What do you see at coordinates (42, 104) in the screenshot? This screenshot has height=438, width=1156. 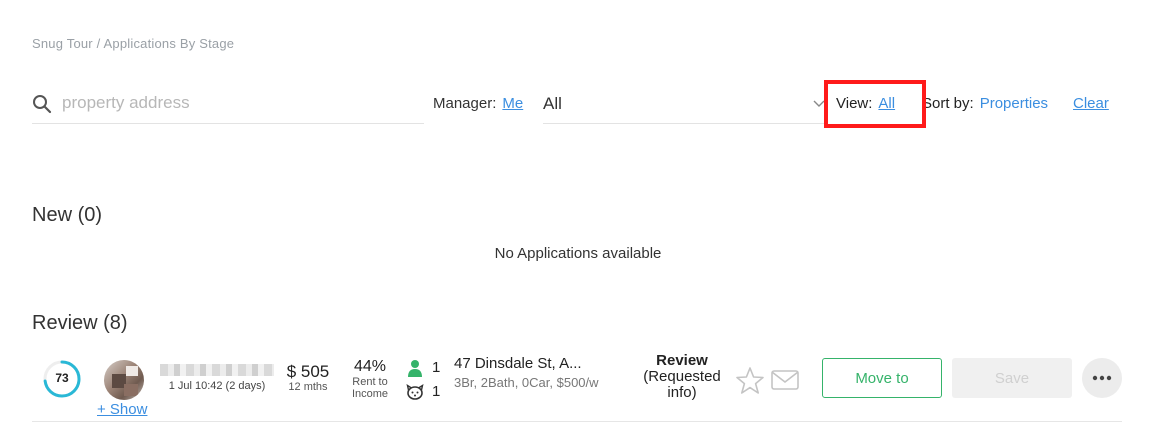 I see `search-icon` at bounding box center [42, 104].